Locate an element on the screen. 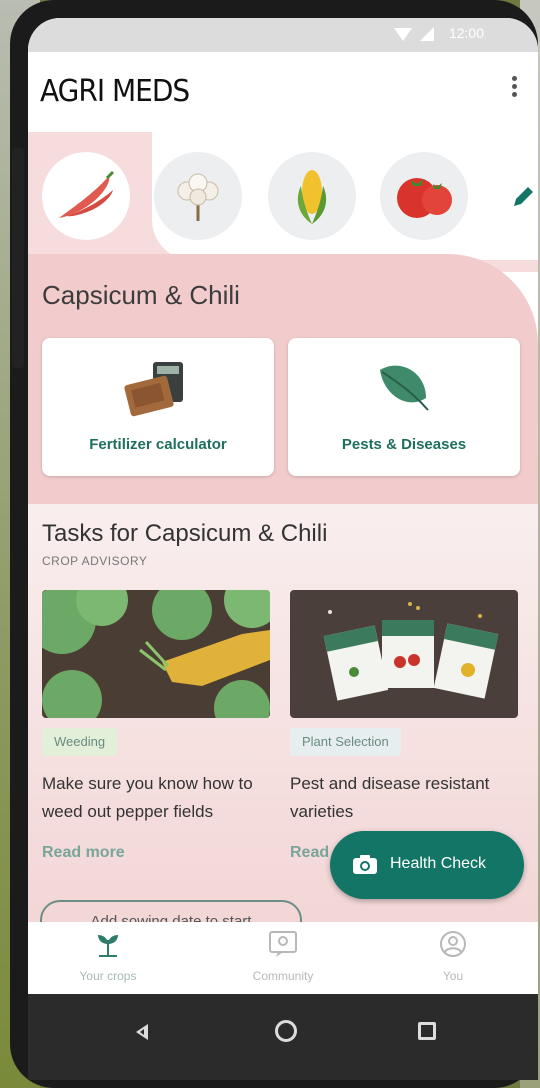  status-bar: 12:00 is located at coordinates (283, 35).